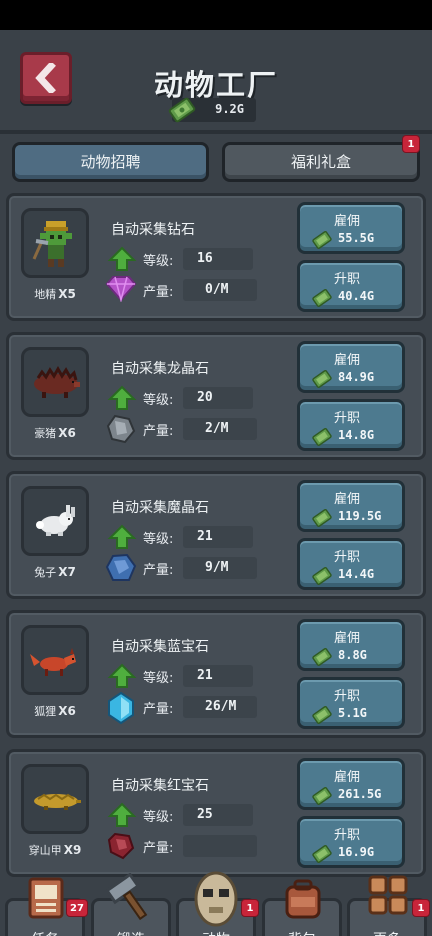 Image resolution: width=432 pixels, height=936 pixels. I want to click on production-value: 2/M, so click(217, 428).